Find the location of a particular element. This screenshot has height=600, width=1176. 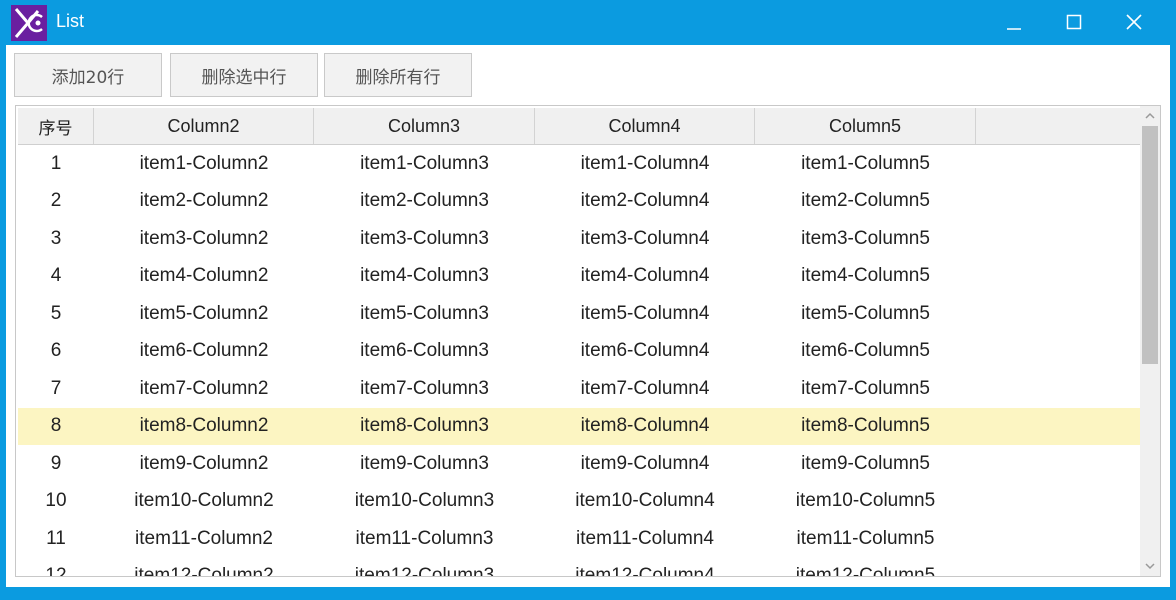

row-number-cell: 9 is located at coordinates (56, 463).